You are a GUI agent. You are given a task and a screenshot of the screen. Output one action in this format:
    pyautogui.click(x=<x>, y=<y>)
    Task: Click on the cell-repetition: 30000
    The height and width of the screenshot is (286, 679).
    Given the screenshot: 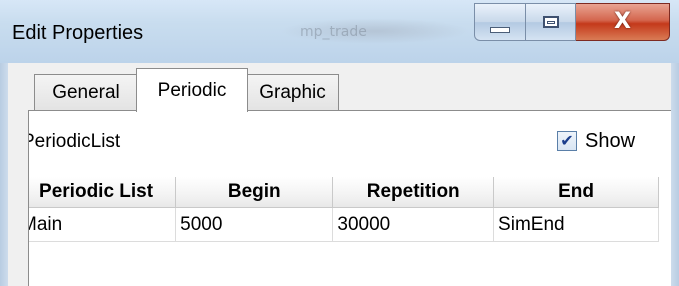 What is the action you would take?
    pyautogui.click(x=413, y=224)
    